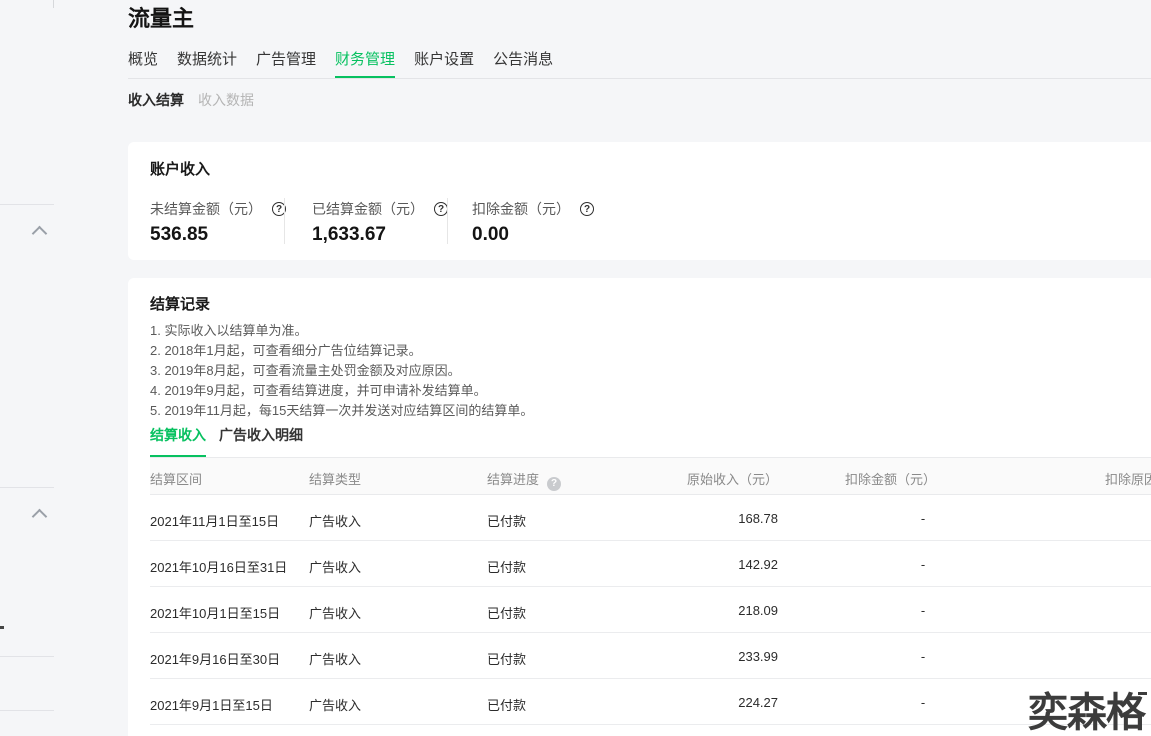 The image size is (1151, 736). I want to click on table-row: 2021年11月1日至15日 广告收入 已付款 168.78 - -, so click(650, 518).